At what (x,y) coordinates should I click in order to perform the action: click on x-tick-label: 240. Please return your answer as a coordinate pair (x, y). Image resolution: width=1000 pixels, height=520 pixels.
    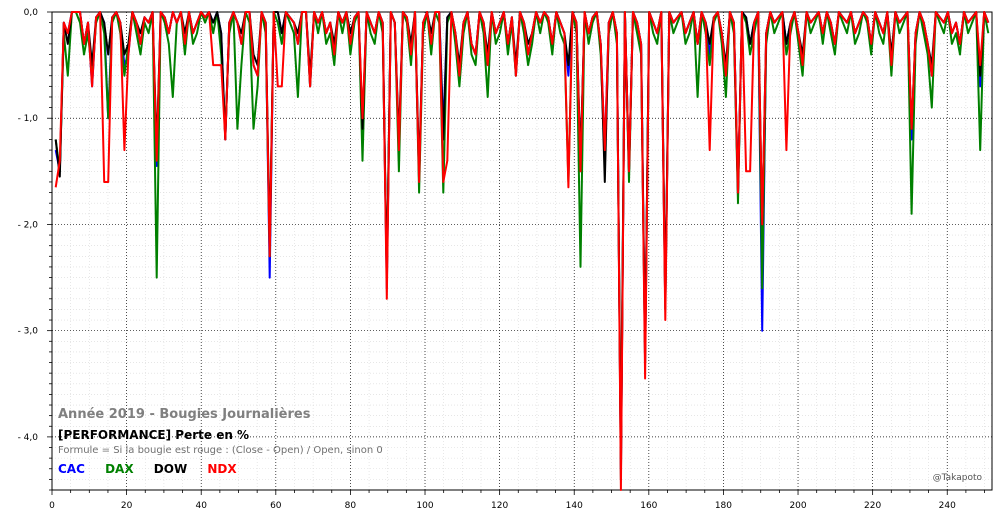
    Looking at the image, I should click on (947, 506).